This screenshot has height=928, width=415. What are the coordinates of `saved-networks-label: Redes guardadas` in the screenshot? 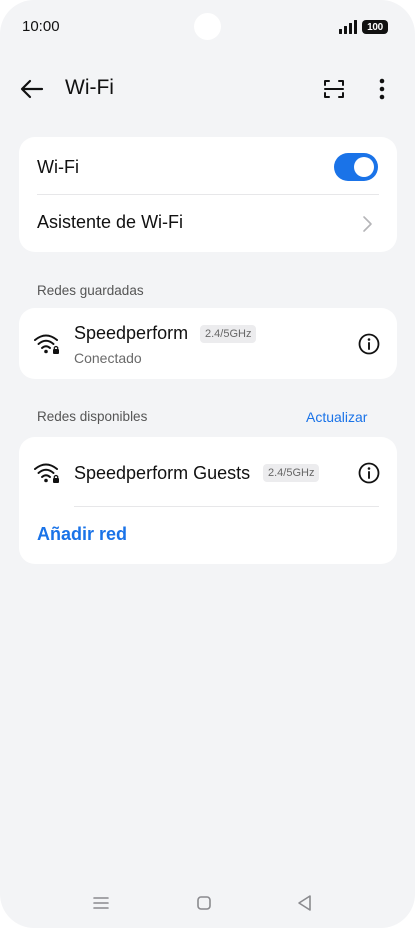 It's located at (90, 290).